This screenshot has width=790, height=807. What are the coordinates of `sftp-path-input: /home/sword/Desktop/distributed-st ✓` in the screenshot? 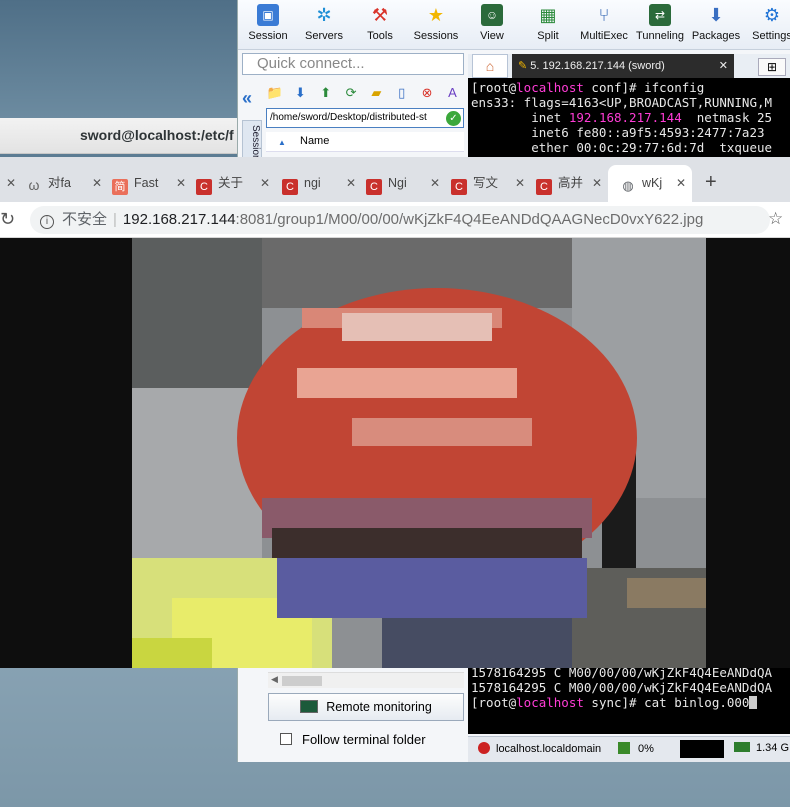 It's located at (365, 118).